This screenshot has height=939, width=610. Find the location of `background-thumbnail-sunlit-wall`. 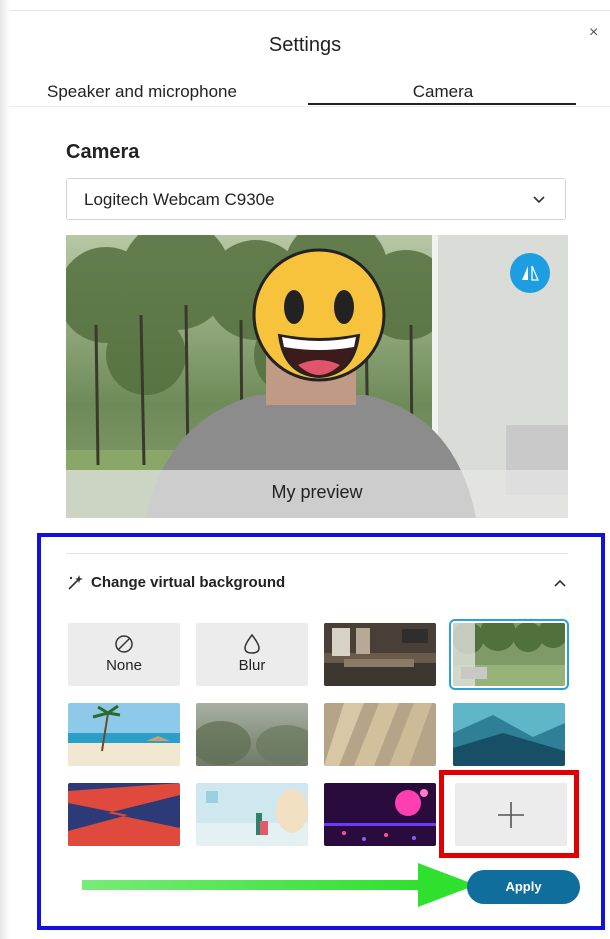

background-thumbnail-sunlit-wall is located at coordinates (380, 734).